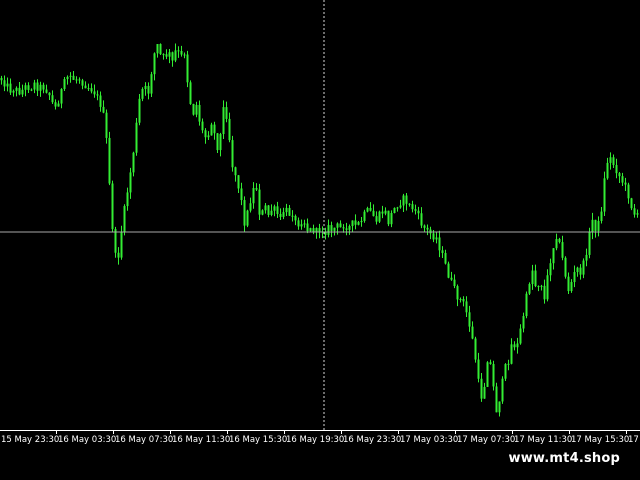 The height and width of the screenshot is (480, 640). Describe the element at coordinates (201, 440) in the screenshot. I see `x-tick-label: 16 May 11:30` at that location.